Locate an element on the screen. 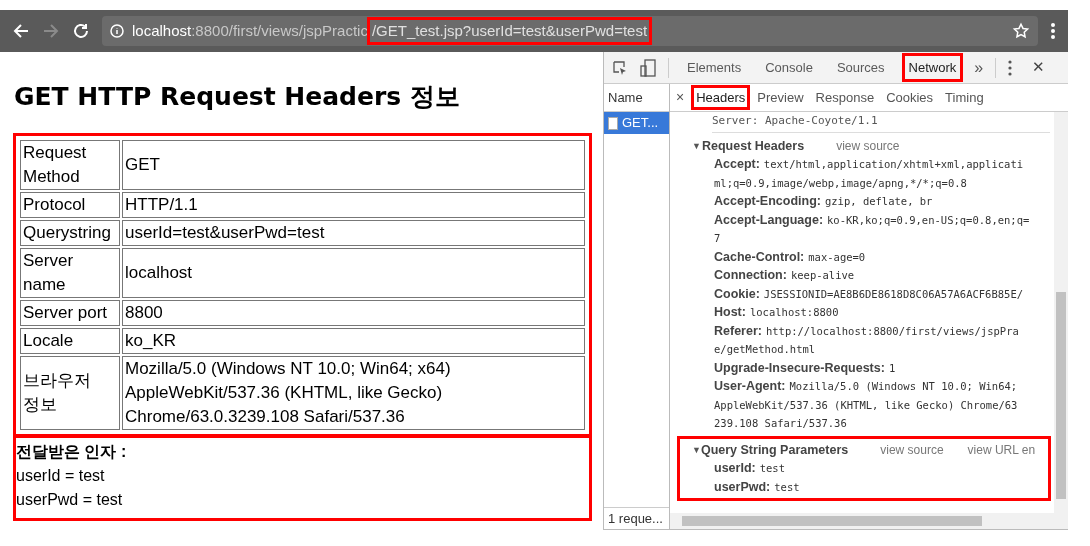  back-icon is located at coordinates (21, 31).